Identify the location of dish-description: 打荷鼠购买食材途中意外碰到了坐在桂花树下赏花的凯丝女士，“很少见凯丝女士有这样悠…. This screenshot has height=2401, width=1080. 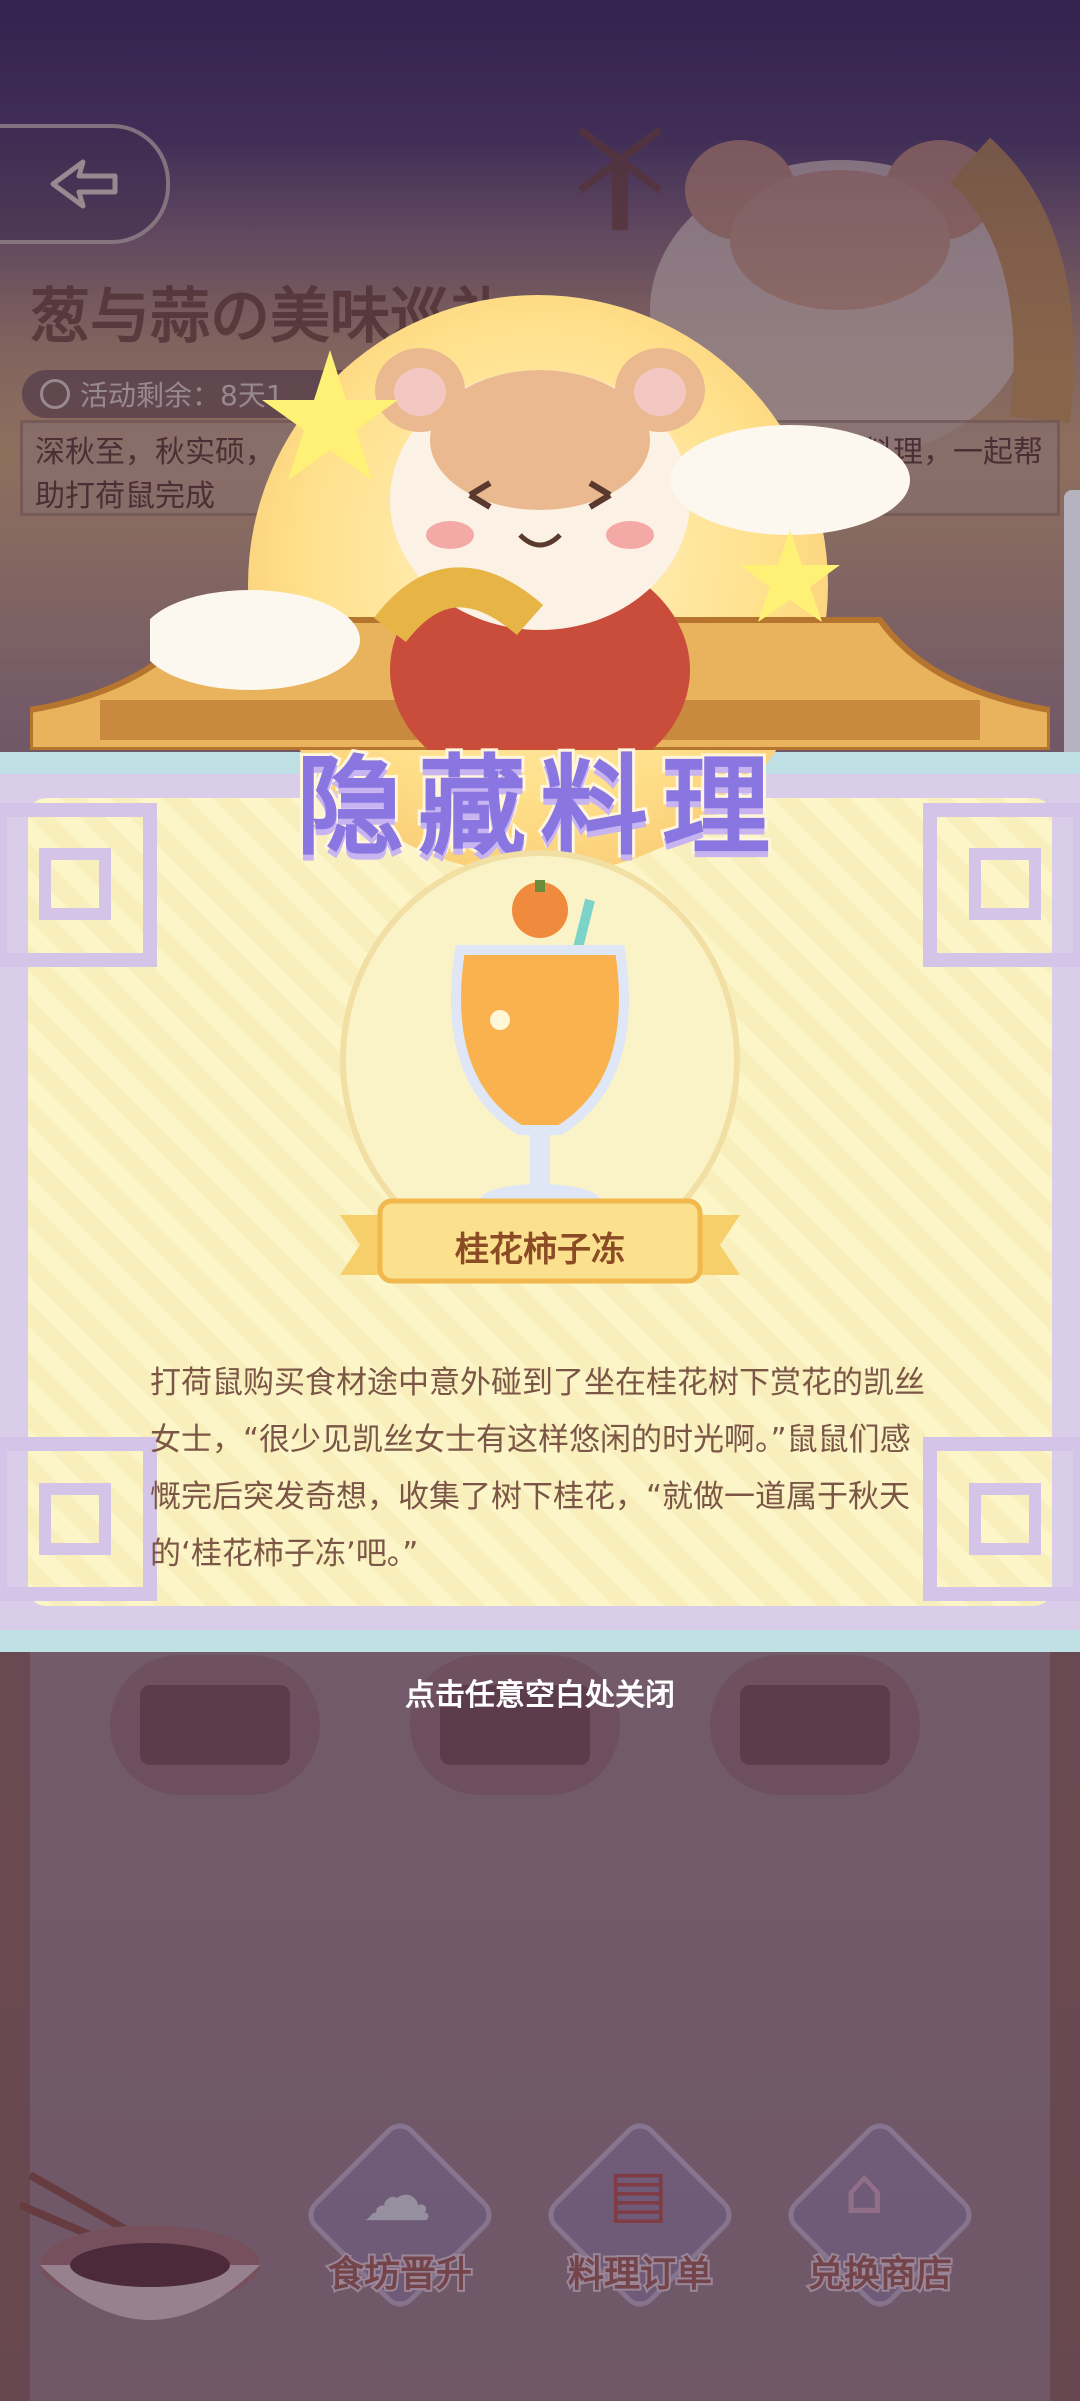
(537, 1468).